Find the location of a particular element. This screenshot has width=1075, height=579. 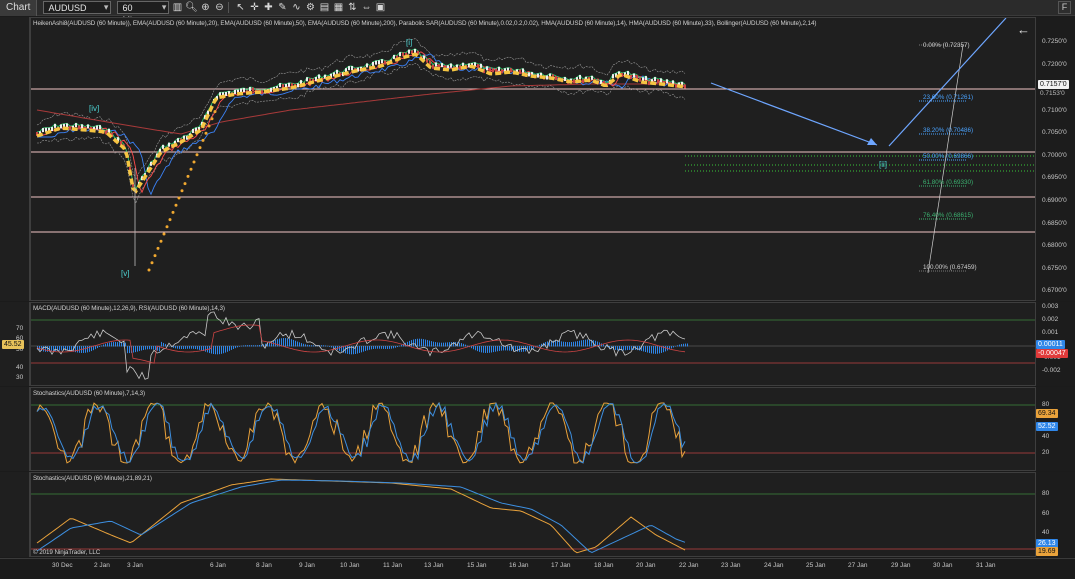

macd-rsi-canvas is located at coordinates (533, 344).